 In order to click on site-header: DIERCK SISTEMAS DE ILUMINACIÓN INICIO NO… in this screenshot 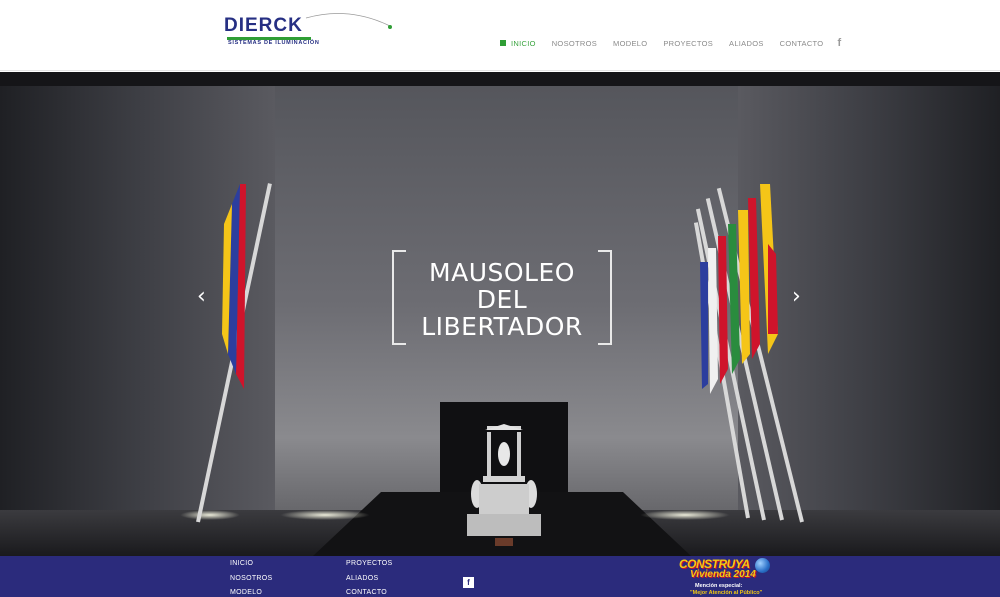, I will do `click(500, 35)`.